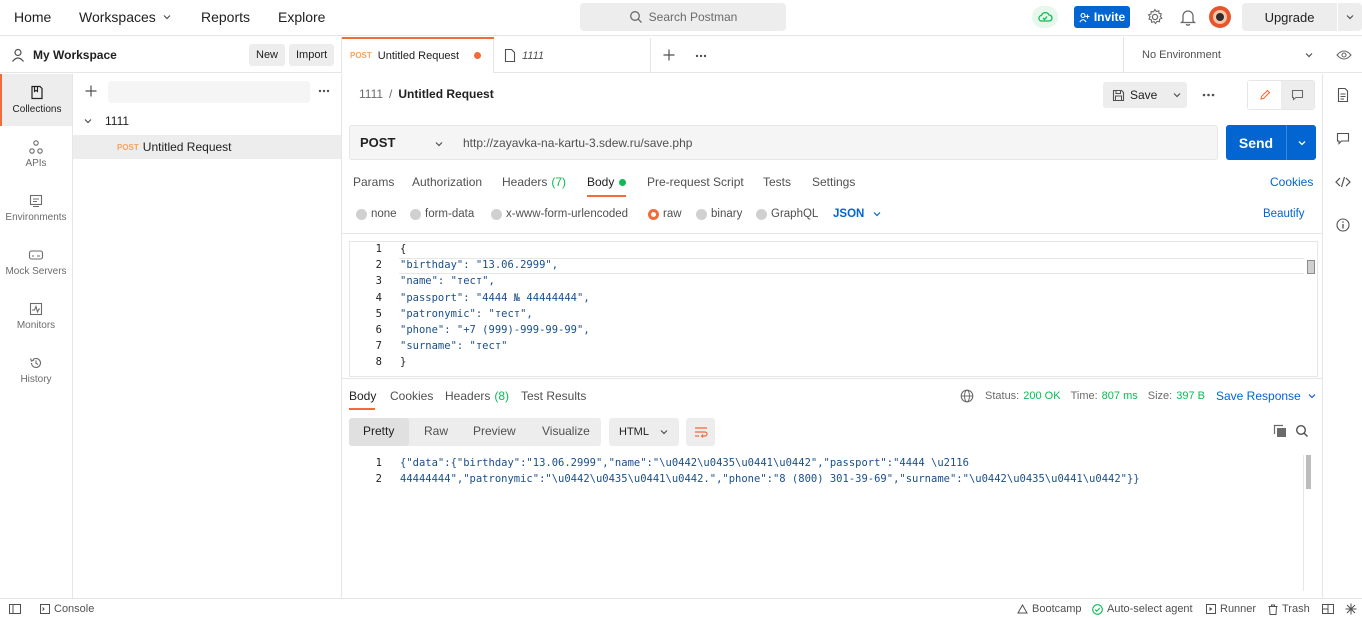  Describe the element at coordinates (415, 214) in the screenshot. I see `radio-form-data` at that location.